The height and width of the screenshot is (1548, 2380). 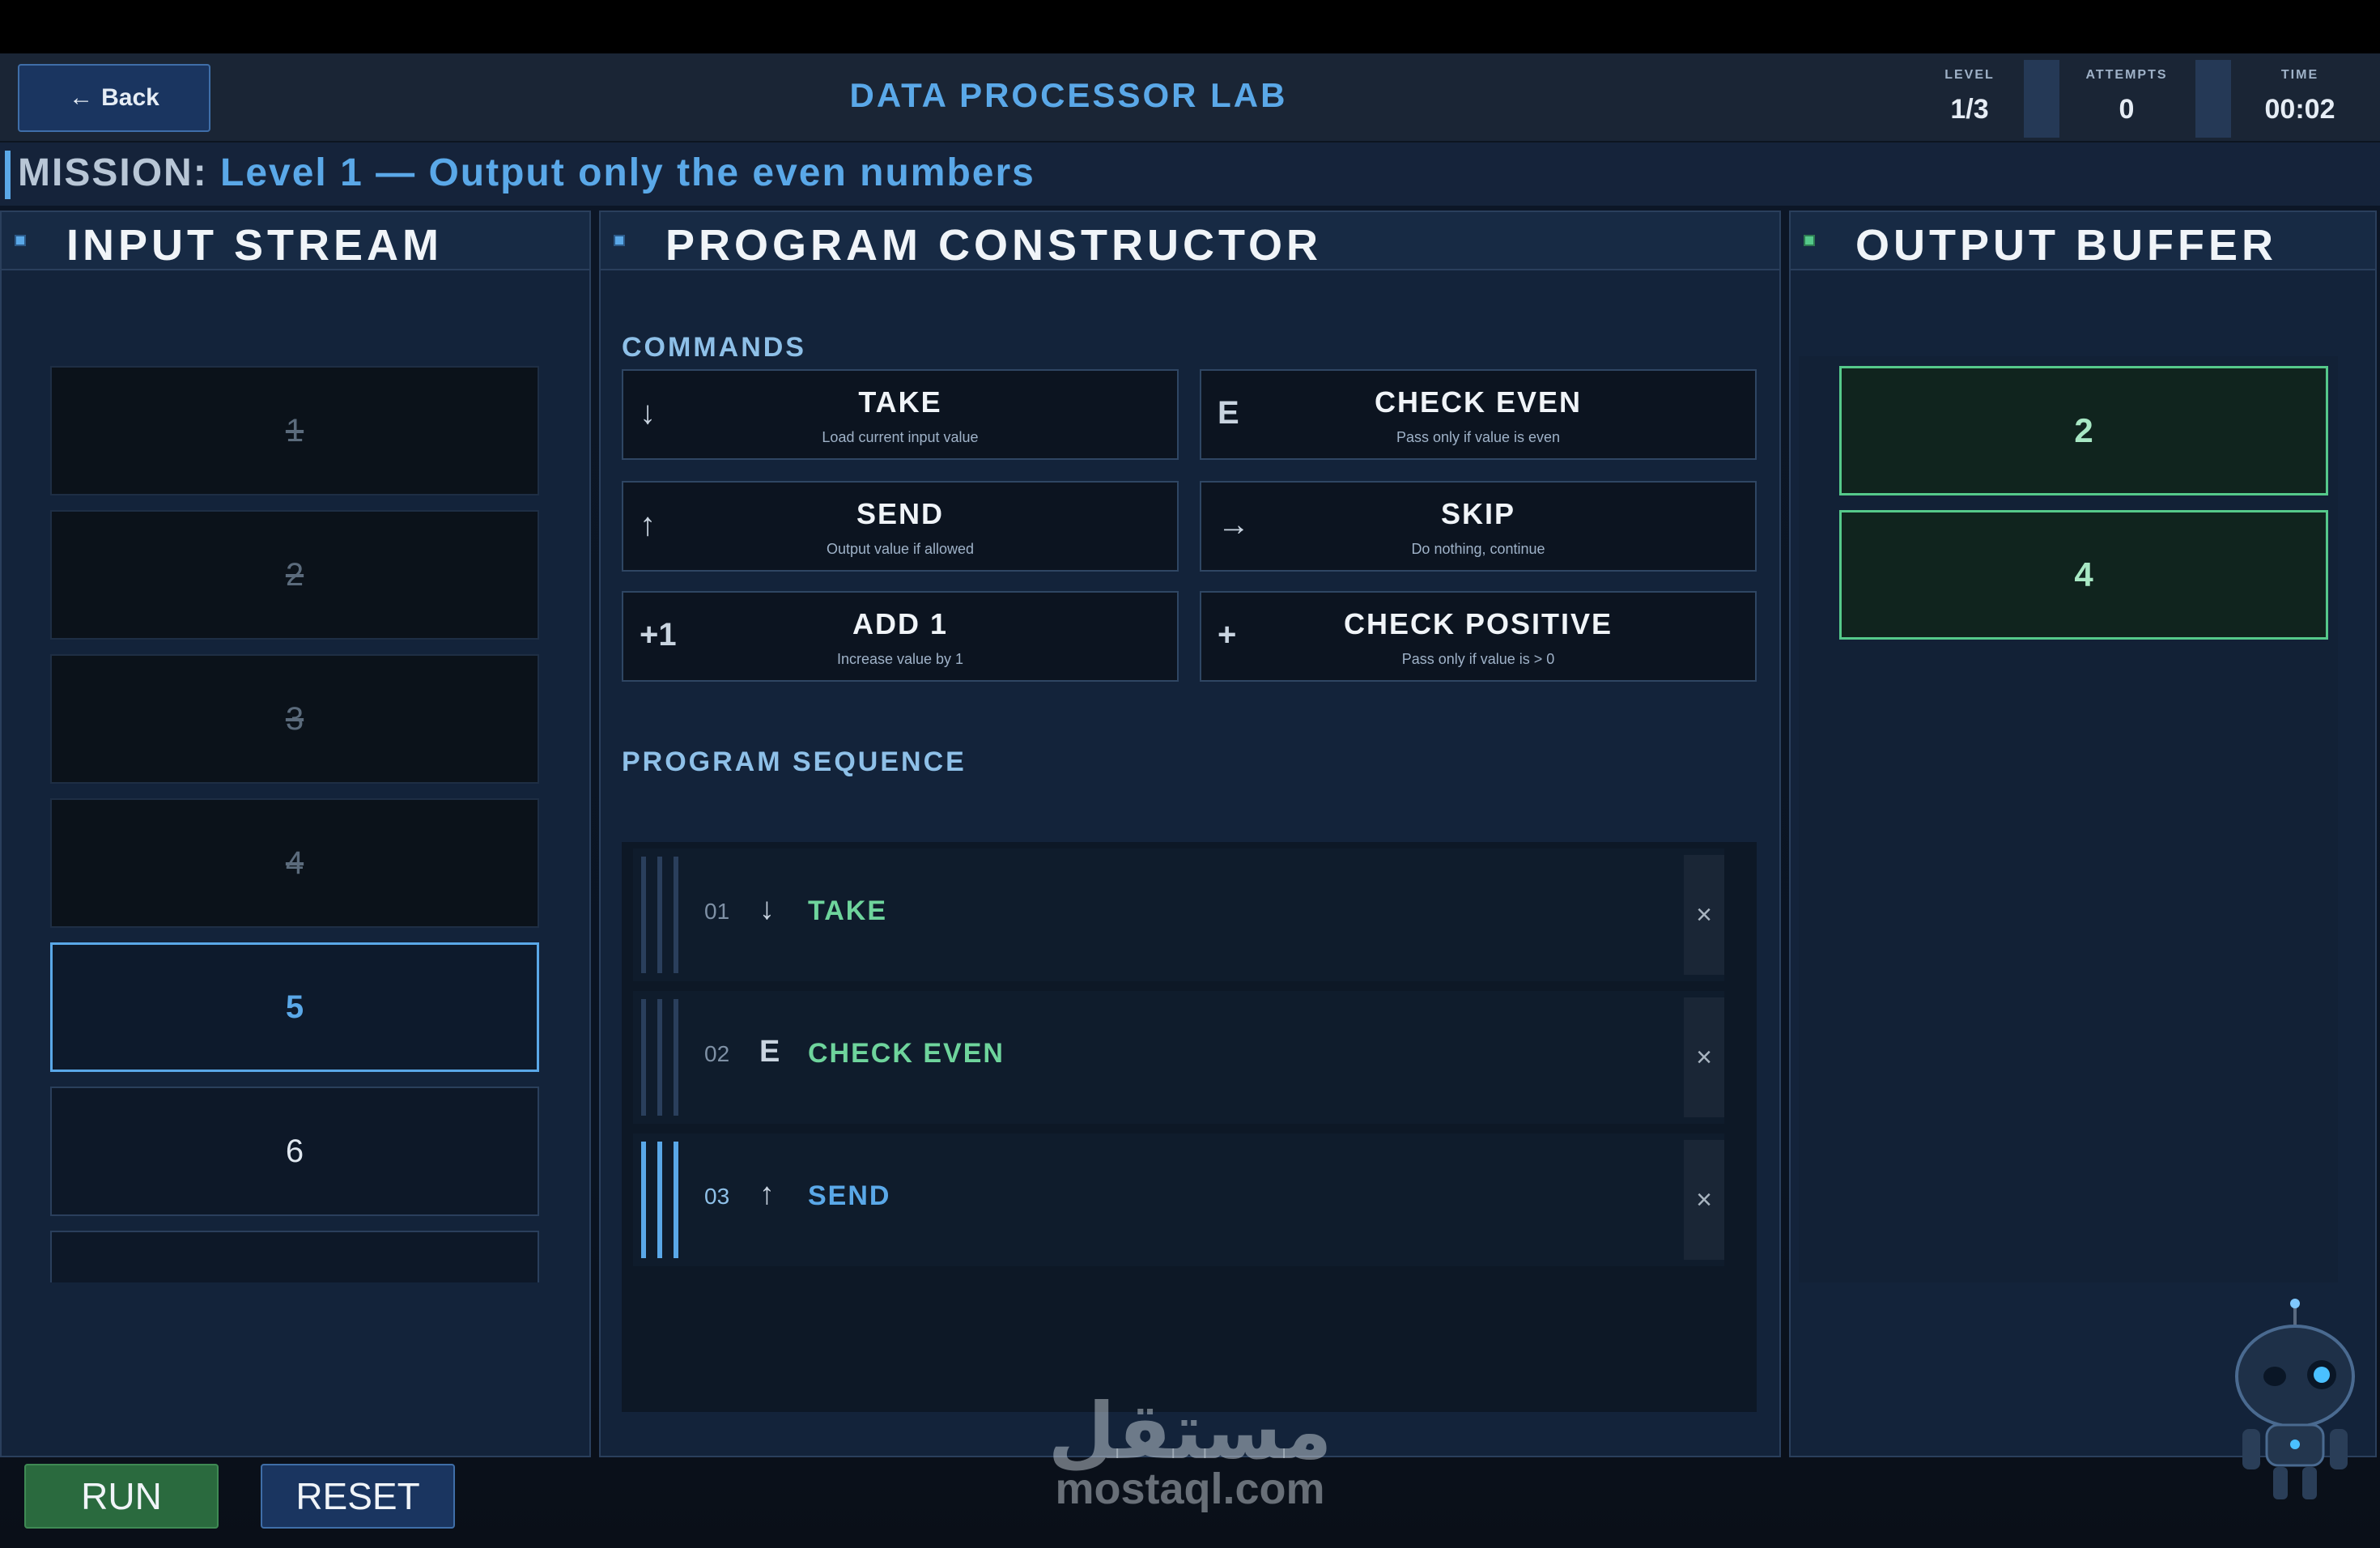 What do you see at coordinates (2083, 431) in the screenshot?
I see `output-item: 2` at bounding box center [2083, 431].